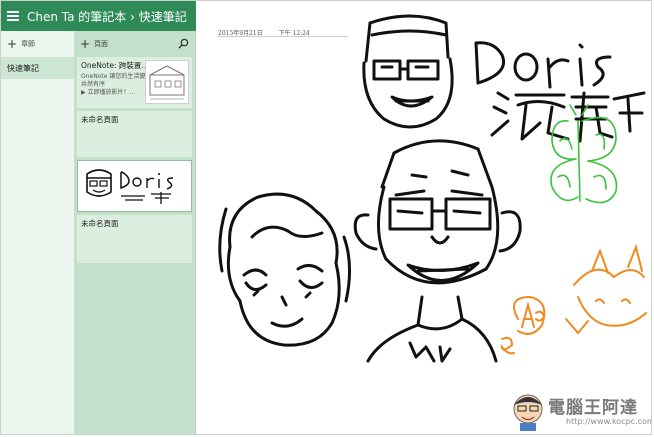  I want to click on section-list: + 章節 快速筆記, so click(37, 232).